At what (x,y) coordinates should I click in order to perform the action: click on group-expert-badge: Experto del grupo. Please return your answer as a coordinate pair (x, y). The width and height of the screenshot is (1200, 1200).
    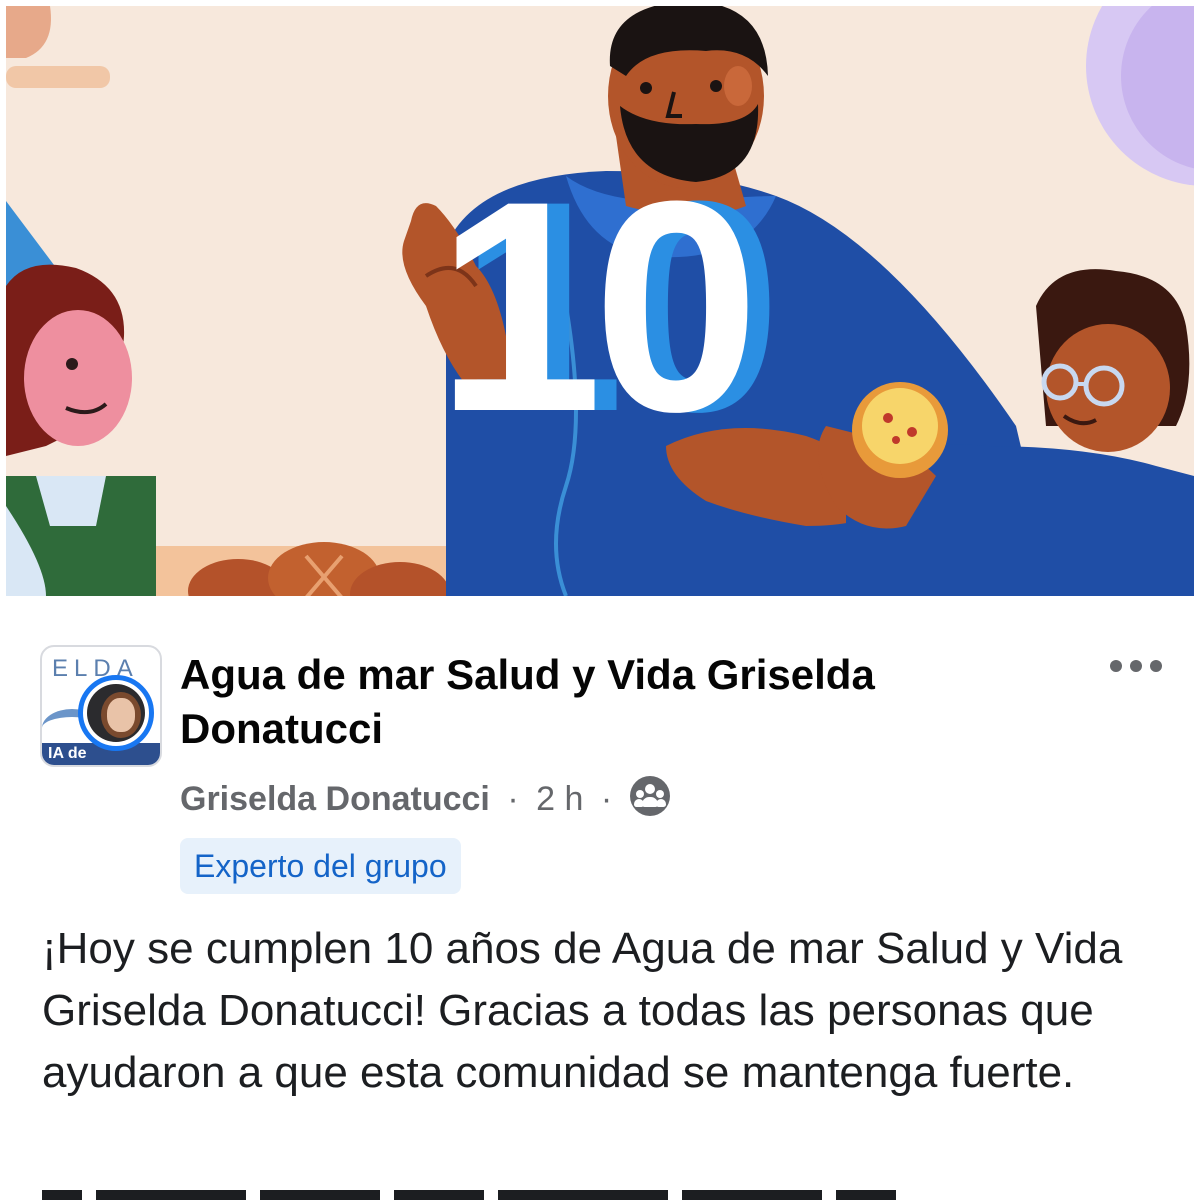
    Looking at the image, I should click on (320, 866).